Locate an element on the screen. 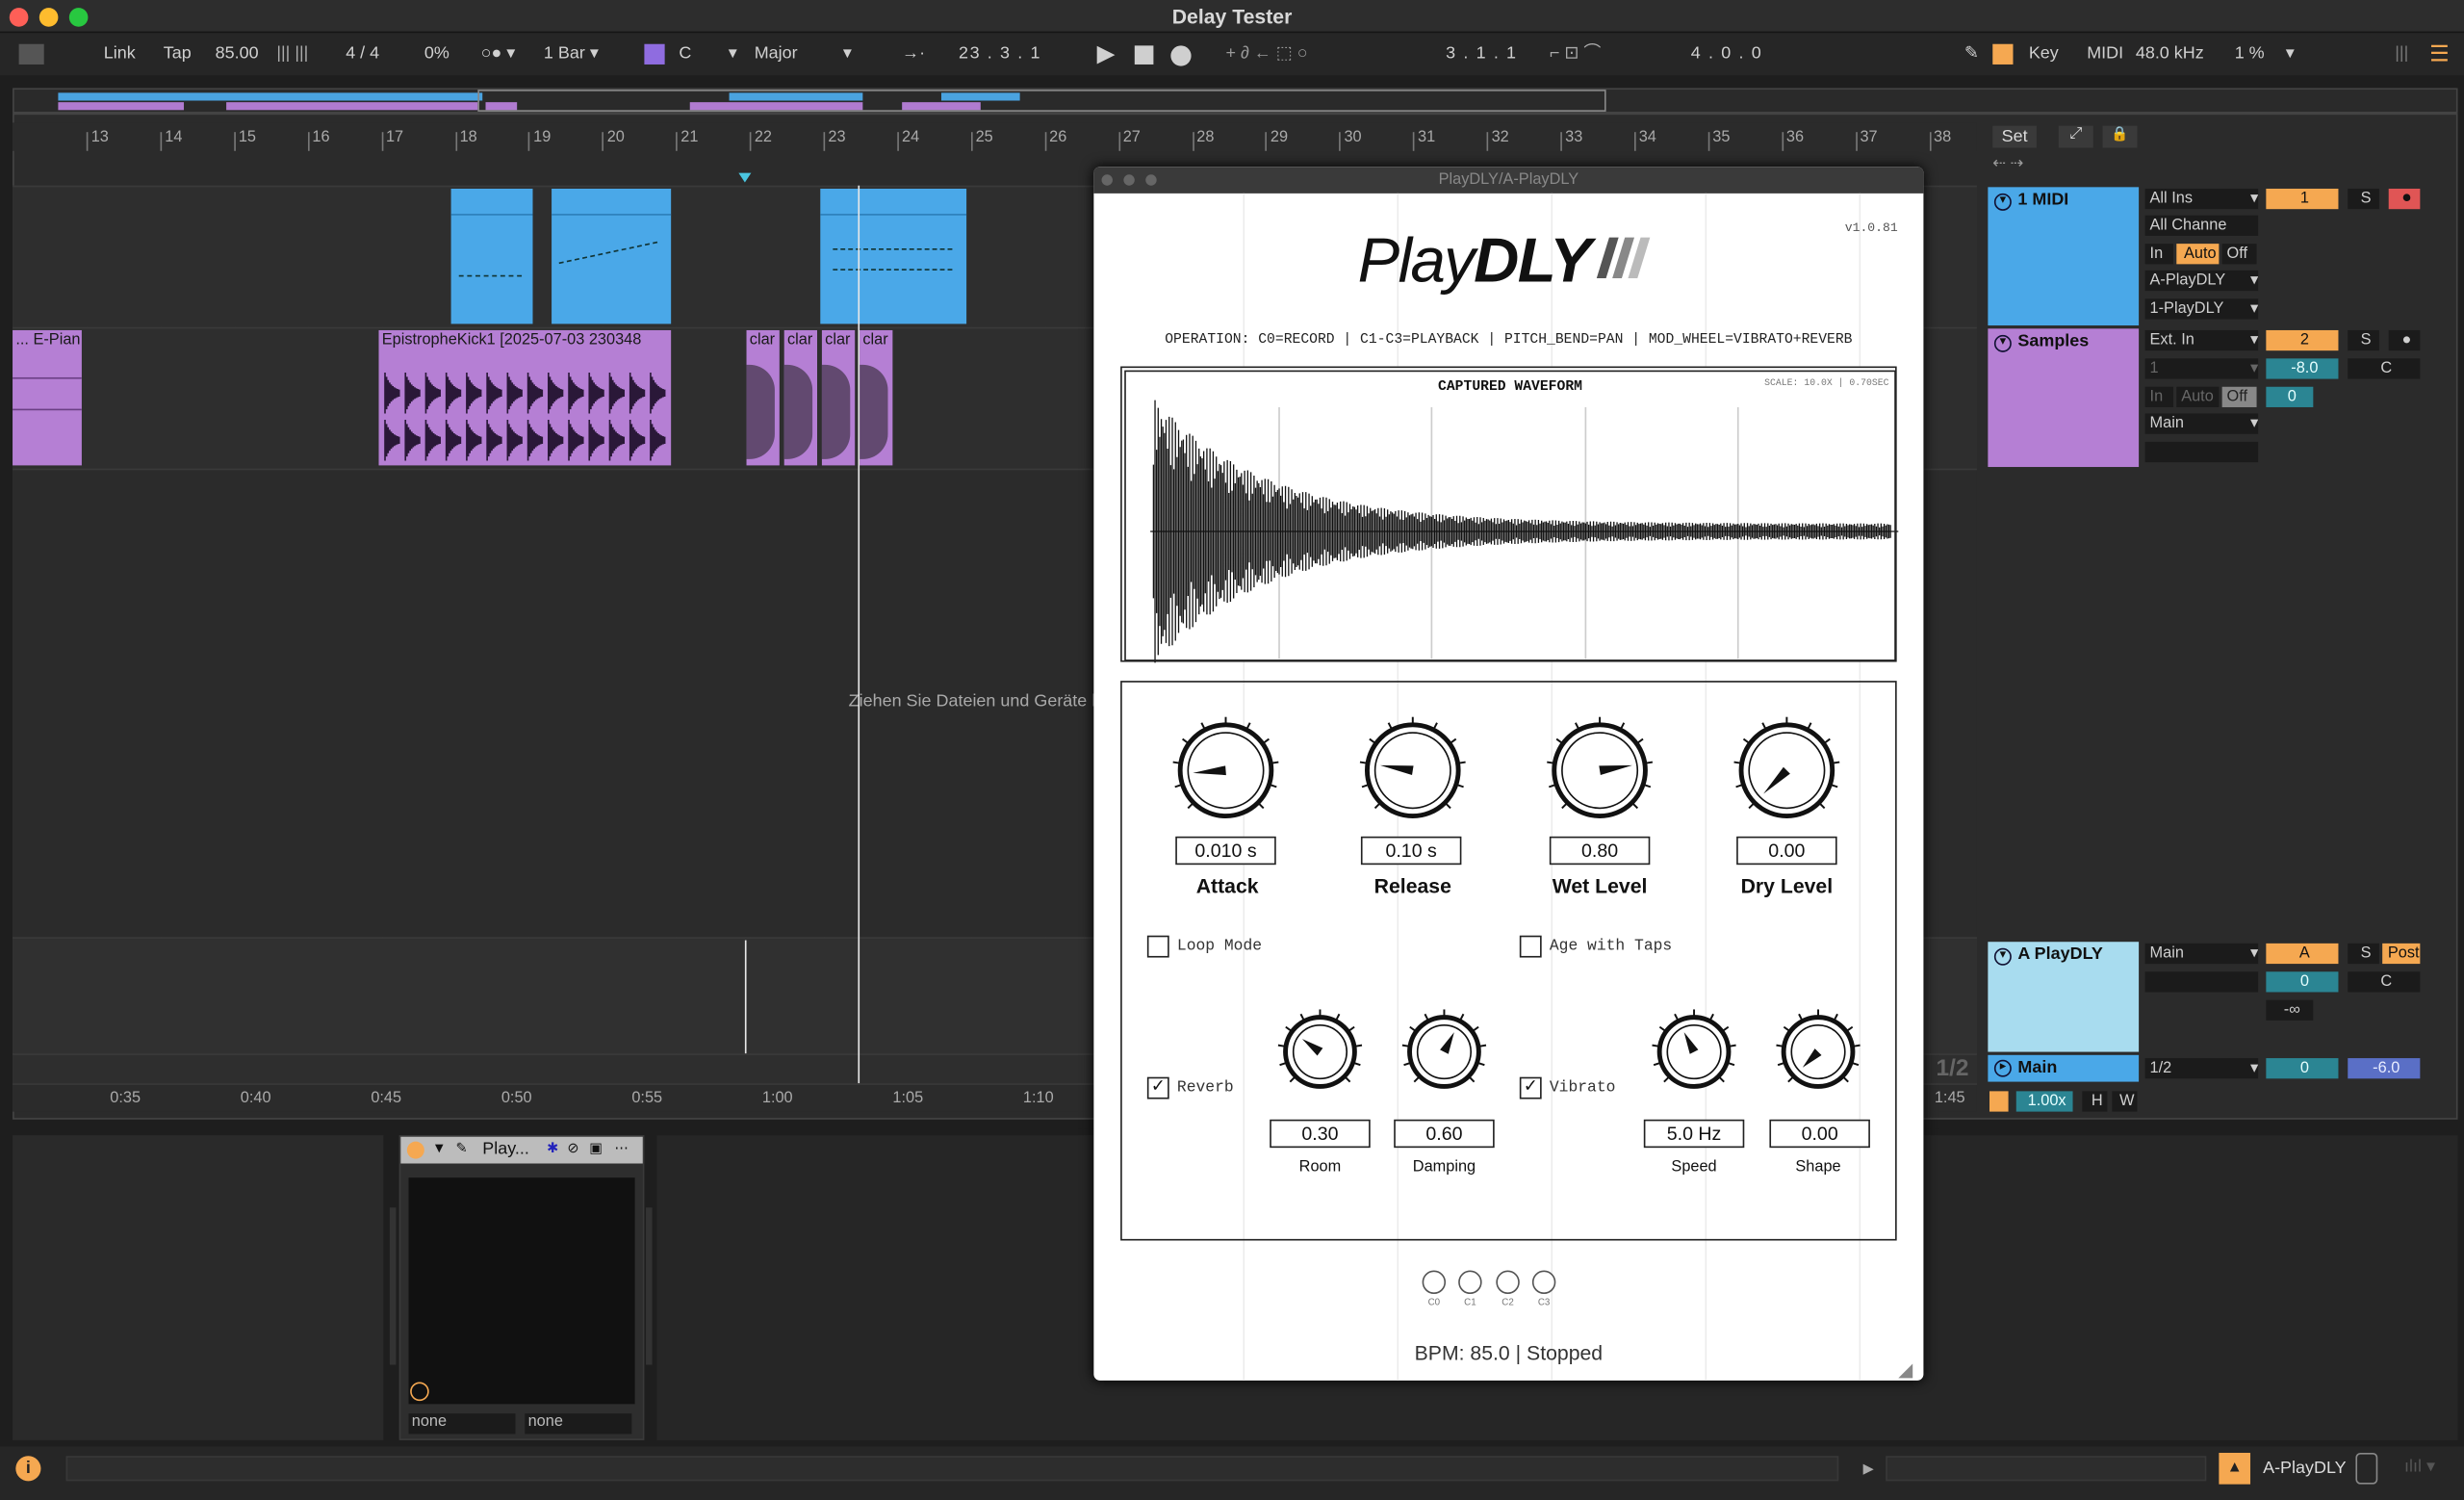  lock-icon: 🔒 is located at coordinates (2120, 136).